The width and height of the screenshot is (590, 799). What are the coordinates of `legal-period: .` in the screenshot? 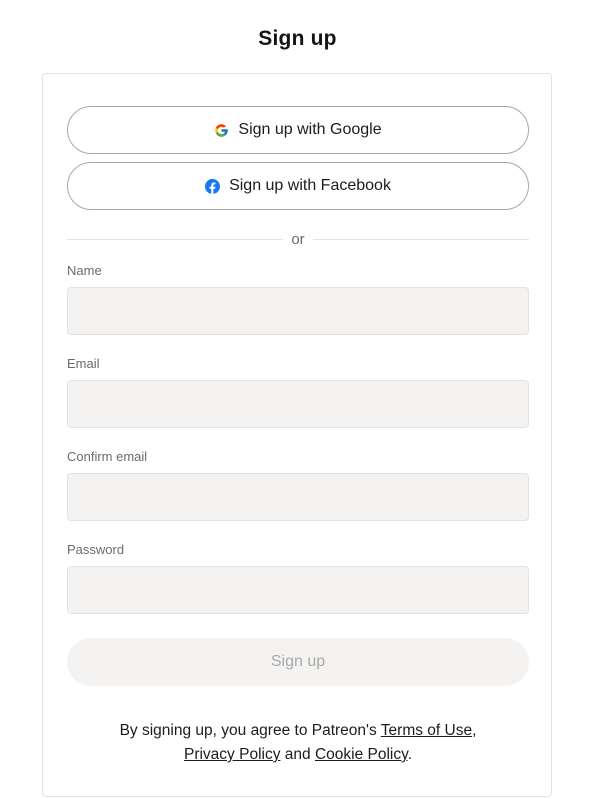 It's located at (410, 754).